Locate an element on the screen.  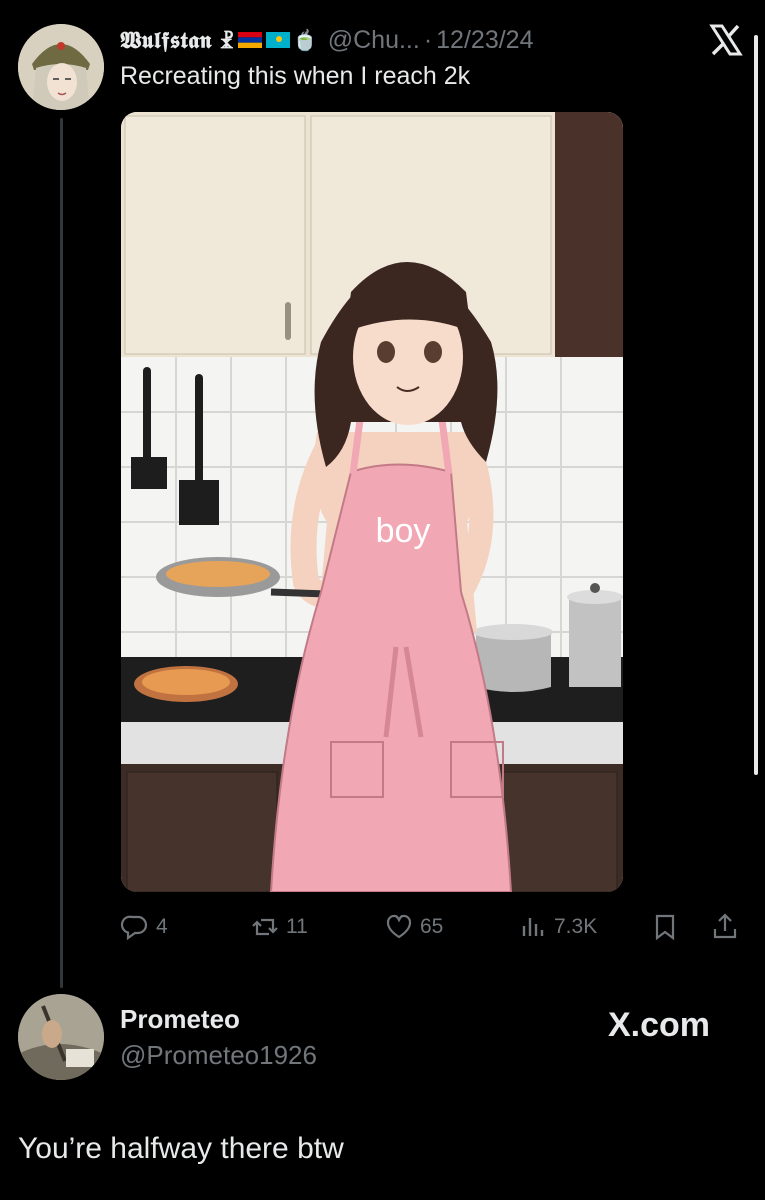
reply-display-name: Prometeo is located at coordinates (180, 1019).